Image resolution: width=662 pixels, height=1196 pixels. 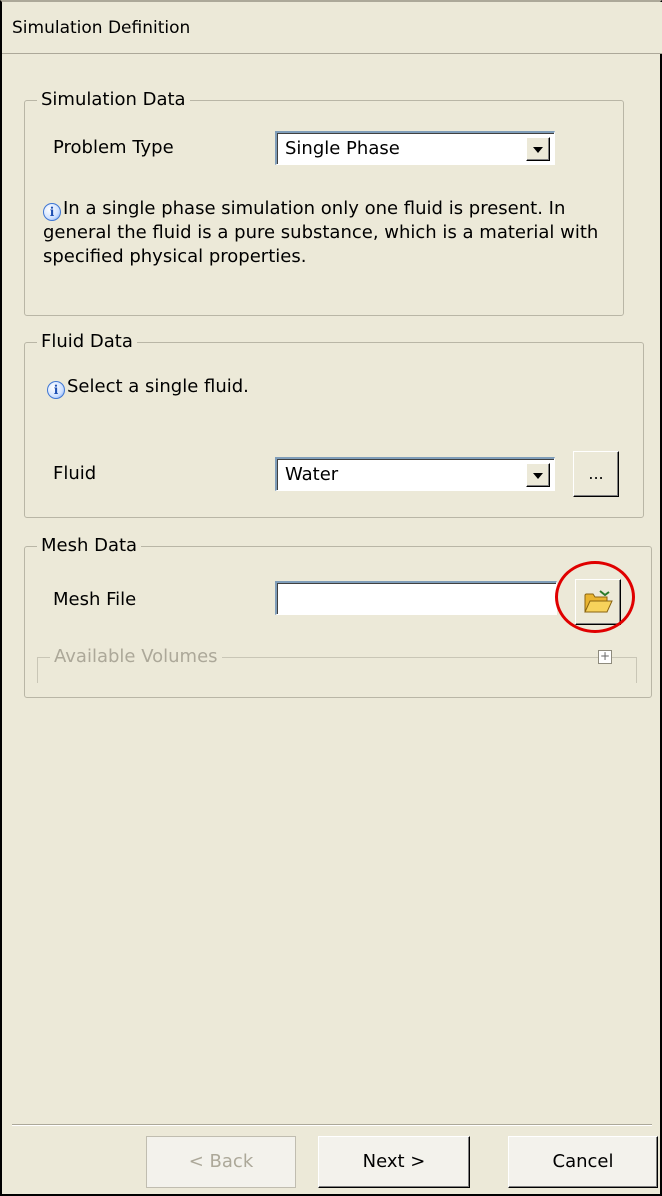 What do you see at coordinates (605, 657) in the screenshot?
I see `expand-icon: +` at bounding box center [605, 657].